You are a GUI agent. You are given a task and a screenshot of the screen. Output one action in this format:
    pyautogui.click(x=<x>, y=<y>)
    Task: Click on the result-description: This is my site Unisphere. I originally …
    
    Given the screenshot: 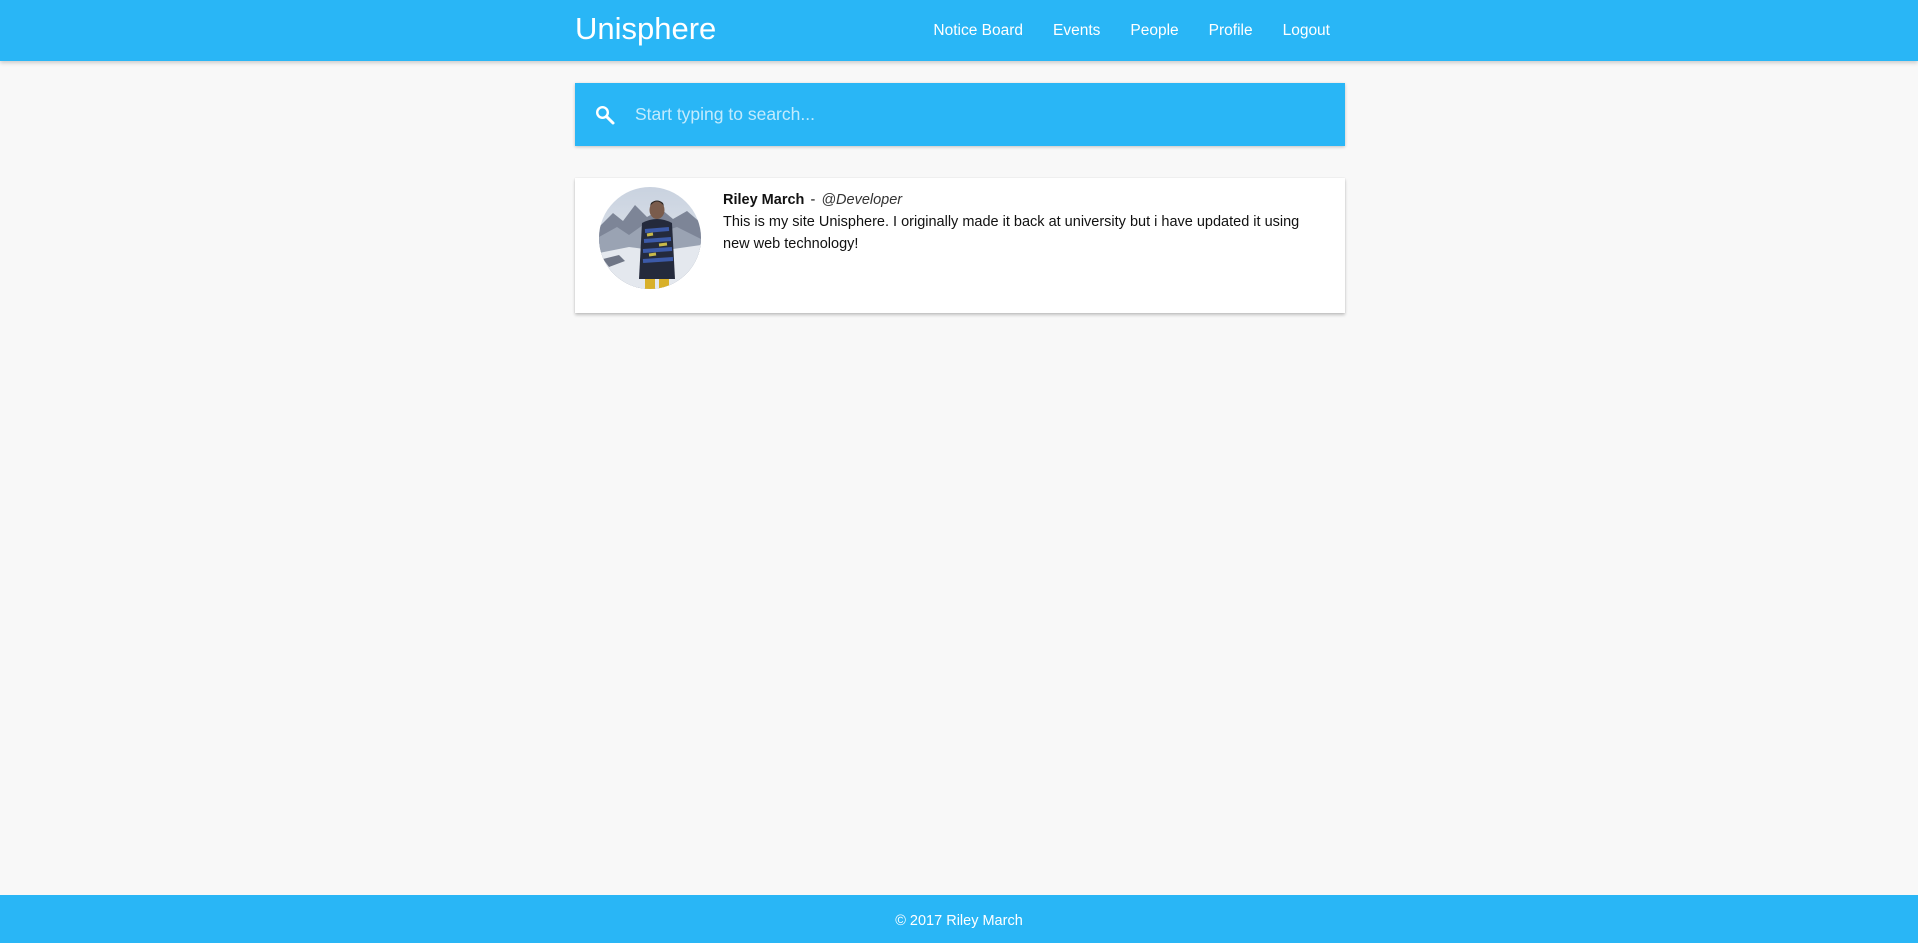 What is the action you would take?
    pyautogui.click(x=1011, y=233)
    